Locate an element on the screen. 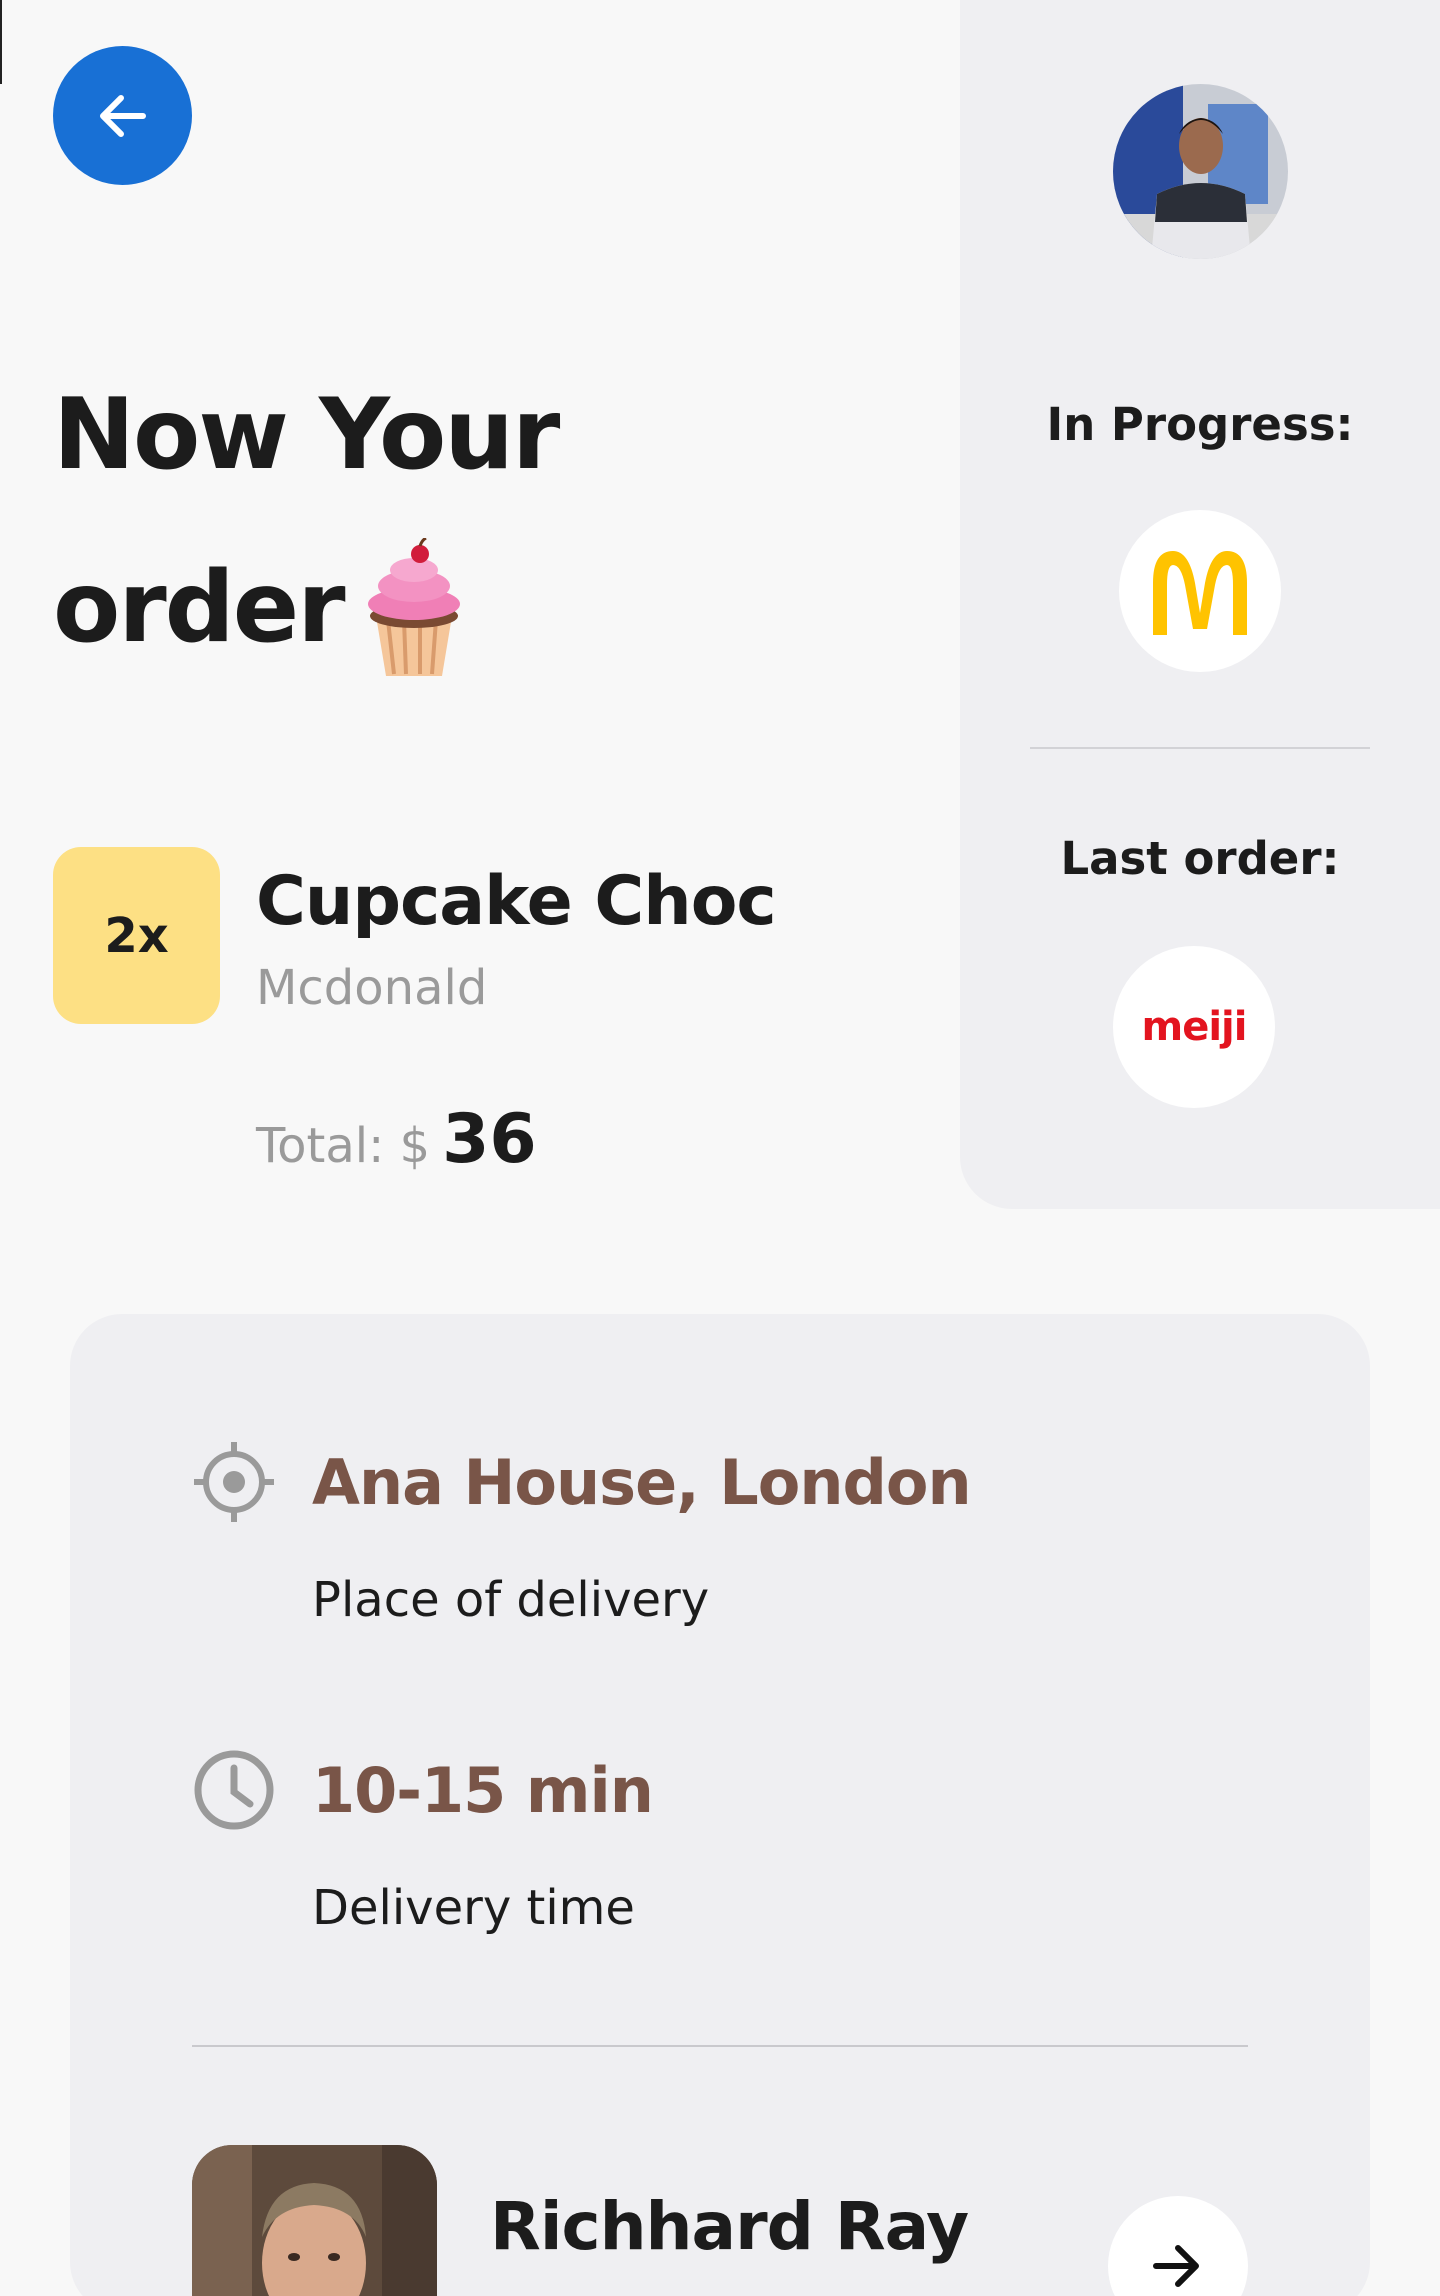  order-total: Total: $ 36 is located at coordinates (396, 1139).